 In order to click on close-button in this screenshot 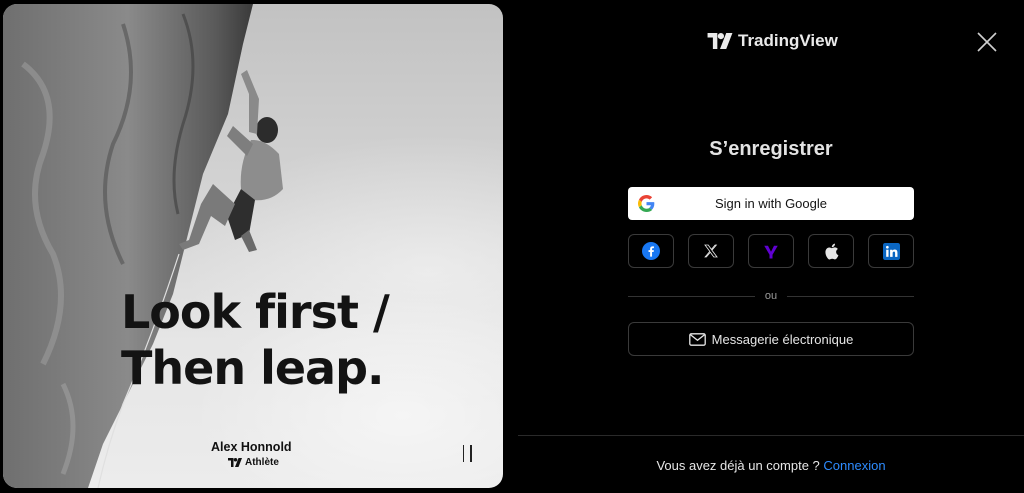, I will do `click(987, 42)`.